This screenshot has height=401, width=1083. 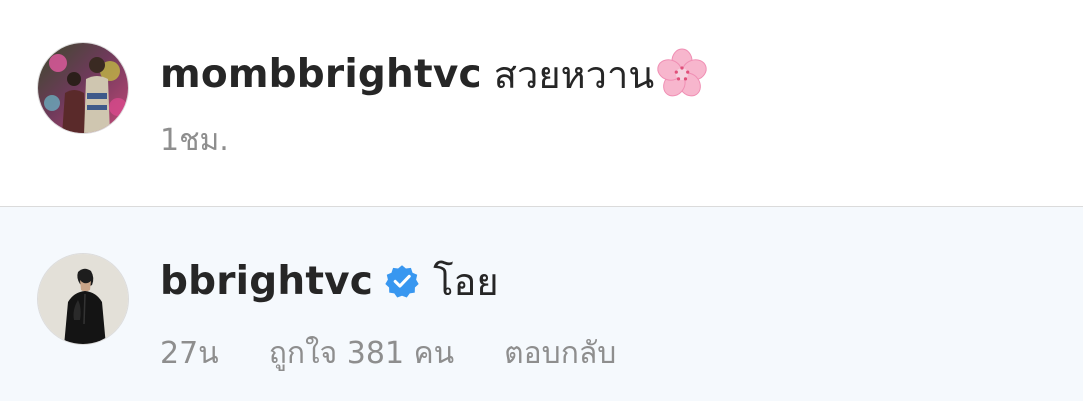 What do you see at coordinates (402, 281) in the screenshot?
I see `verified-badge-icon` at bounding box center [402, 281].